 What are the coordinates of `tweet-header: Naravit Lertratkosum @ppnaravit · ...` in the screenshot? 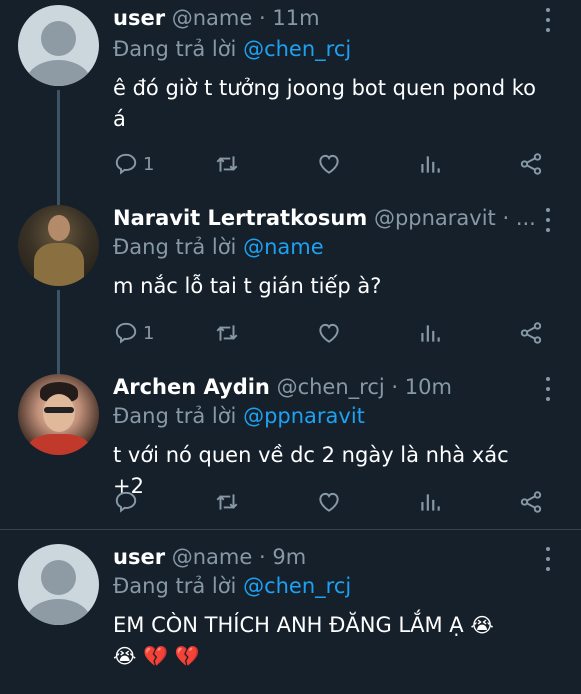 It's located at (324, 218).